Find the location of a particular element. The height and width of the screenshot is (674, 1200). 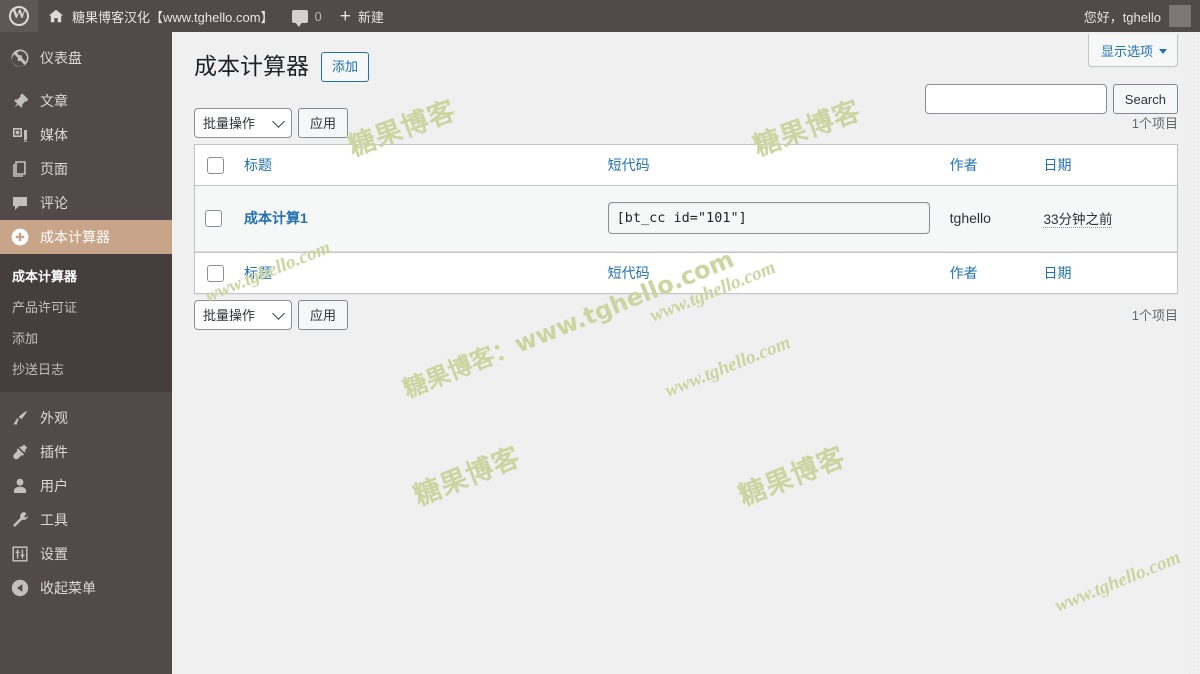

sidebar-item-settings: 设置 is located at coordinates (86, 554).